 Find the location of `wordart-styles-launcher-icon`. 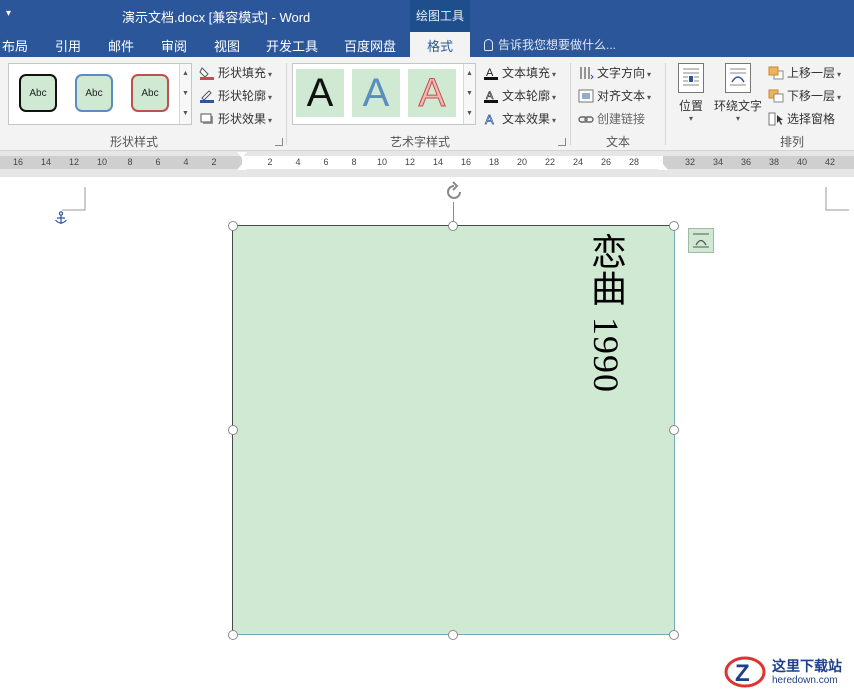

wordart-styles-launcher-icon is located at coordinates (562, 142).